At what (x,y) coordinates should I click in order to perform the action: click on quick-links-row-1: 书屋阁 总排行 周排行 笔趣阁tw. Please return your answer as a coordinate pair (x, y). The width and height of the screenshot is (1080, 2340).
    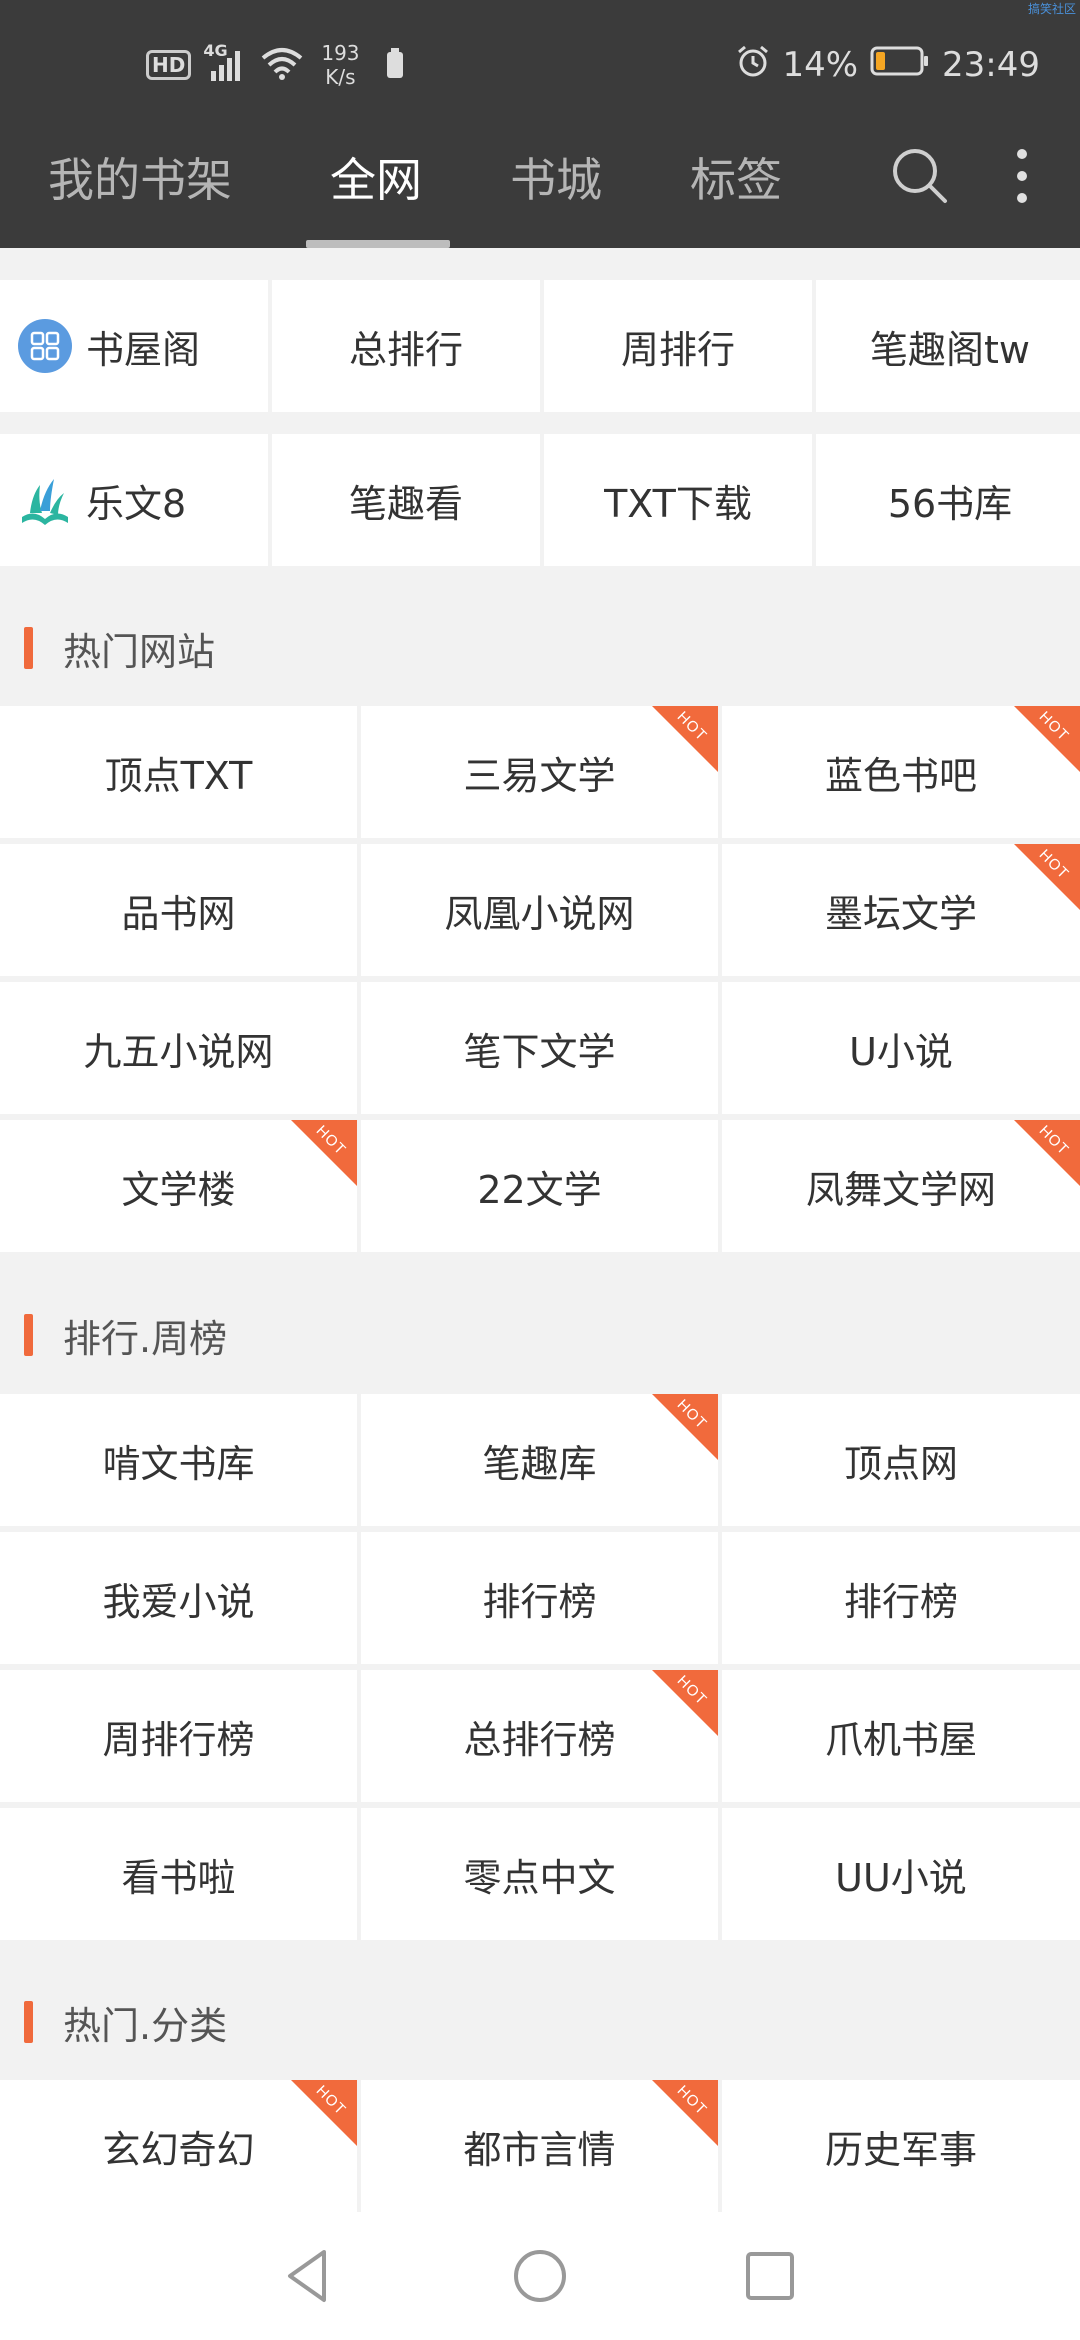
    Looking at the image, I should click on (540, 346).